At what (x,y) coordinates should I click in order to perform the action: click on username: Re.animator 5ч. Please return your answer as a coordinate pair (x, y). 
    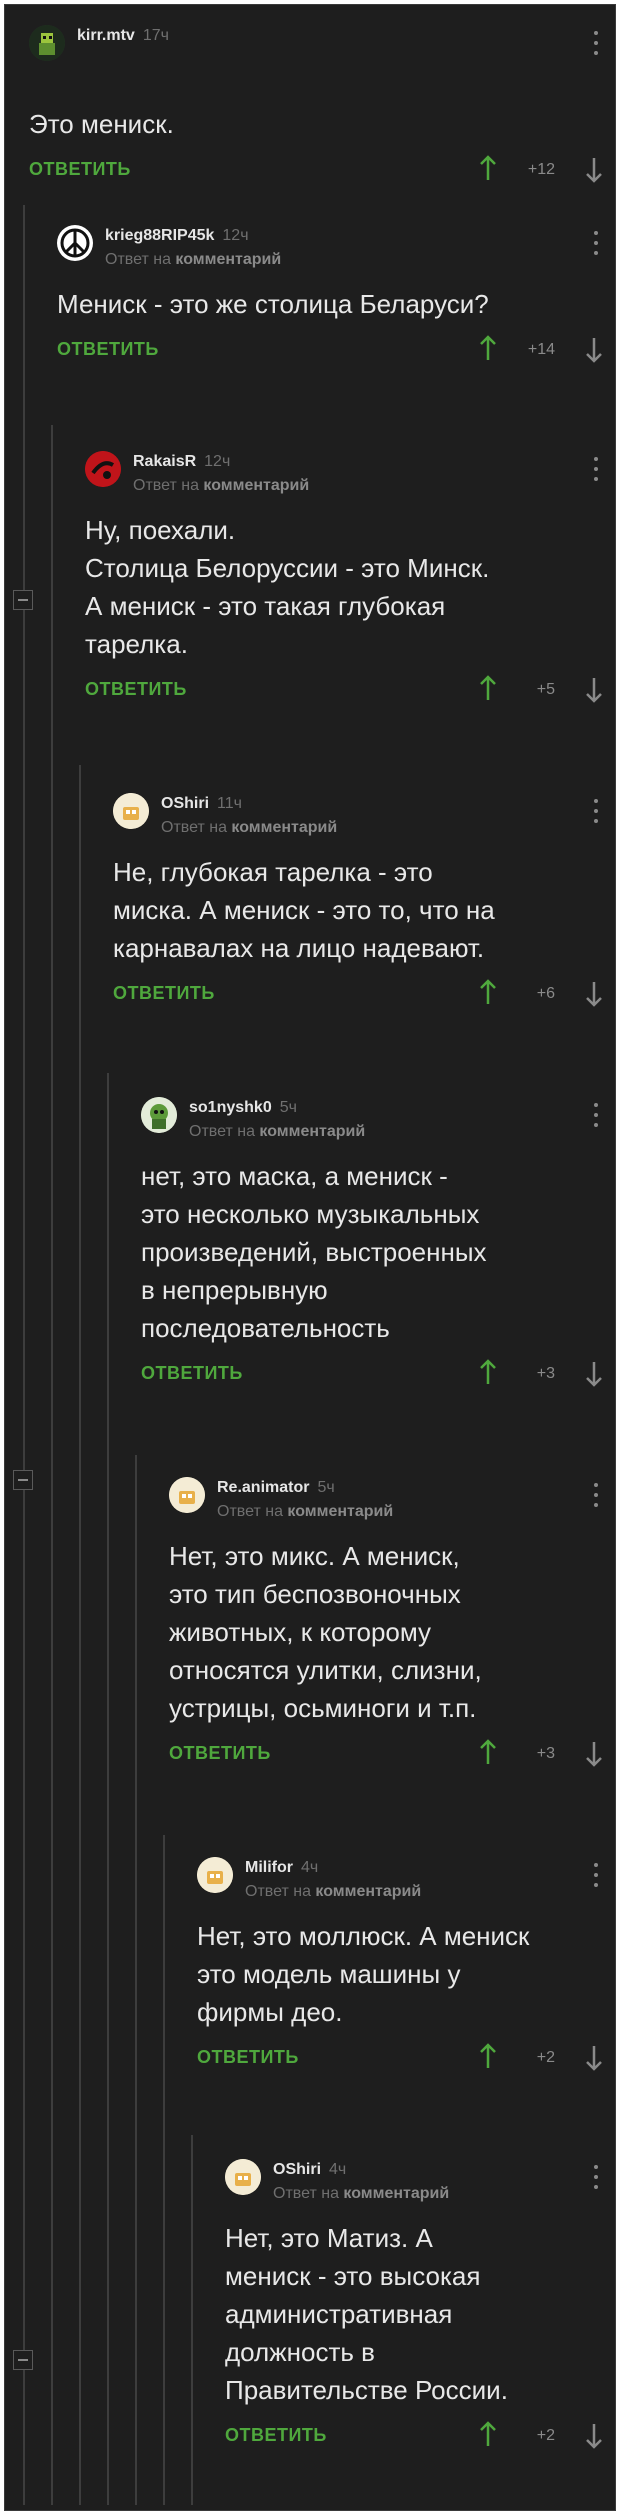
    Looking at the image, I should click on (276, 1488).